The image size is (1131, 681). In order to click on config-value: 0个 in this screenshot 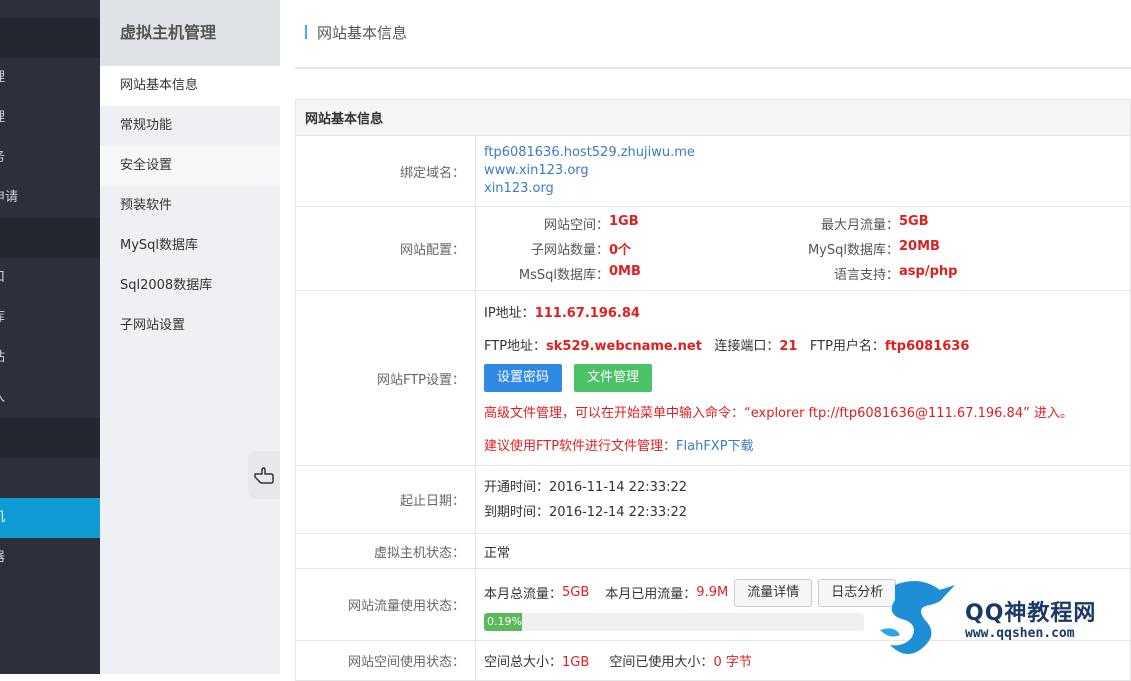, I will do `click(620, 250)`.